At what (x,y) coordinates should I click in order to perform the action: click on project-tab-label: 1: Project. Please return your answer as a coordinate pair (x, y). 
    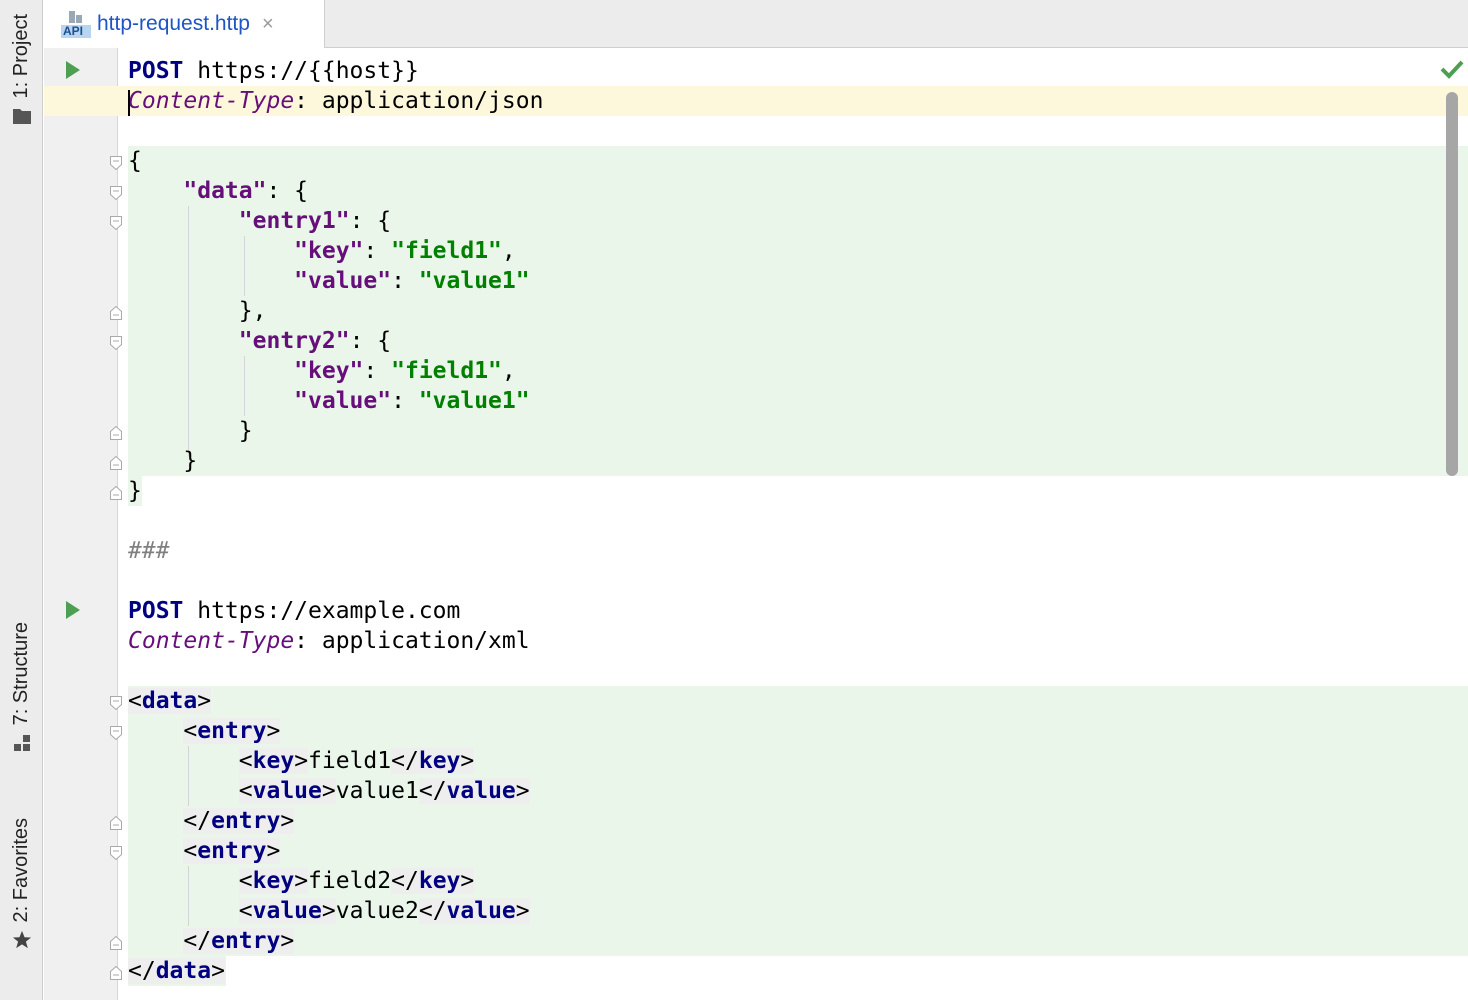
    Looking at the image, I should click on (21, 56).